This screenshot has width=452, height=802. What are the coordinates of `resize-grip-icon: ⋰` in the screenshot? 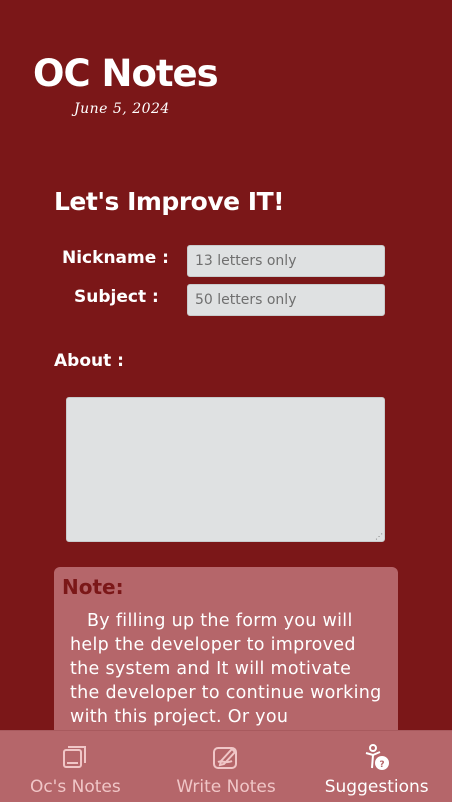 It's located at (379, 536).